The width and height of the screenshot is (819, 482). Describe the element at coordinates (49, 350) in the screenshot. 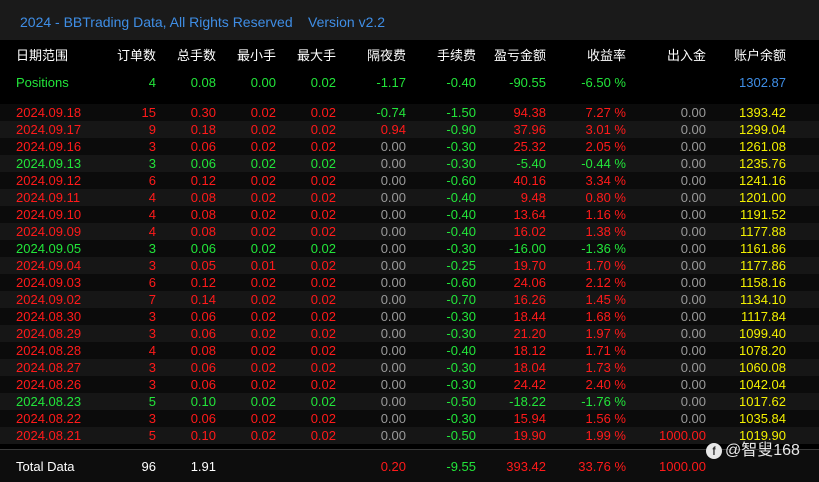

I see `cell-date: 2024.08.28` at that location.